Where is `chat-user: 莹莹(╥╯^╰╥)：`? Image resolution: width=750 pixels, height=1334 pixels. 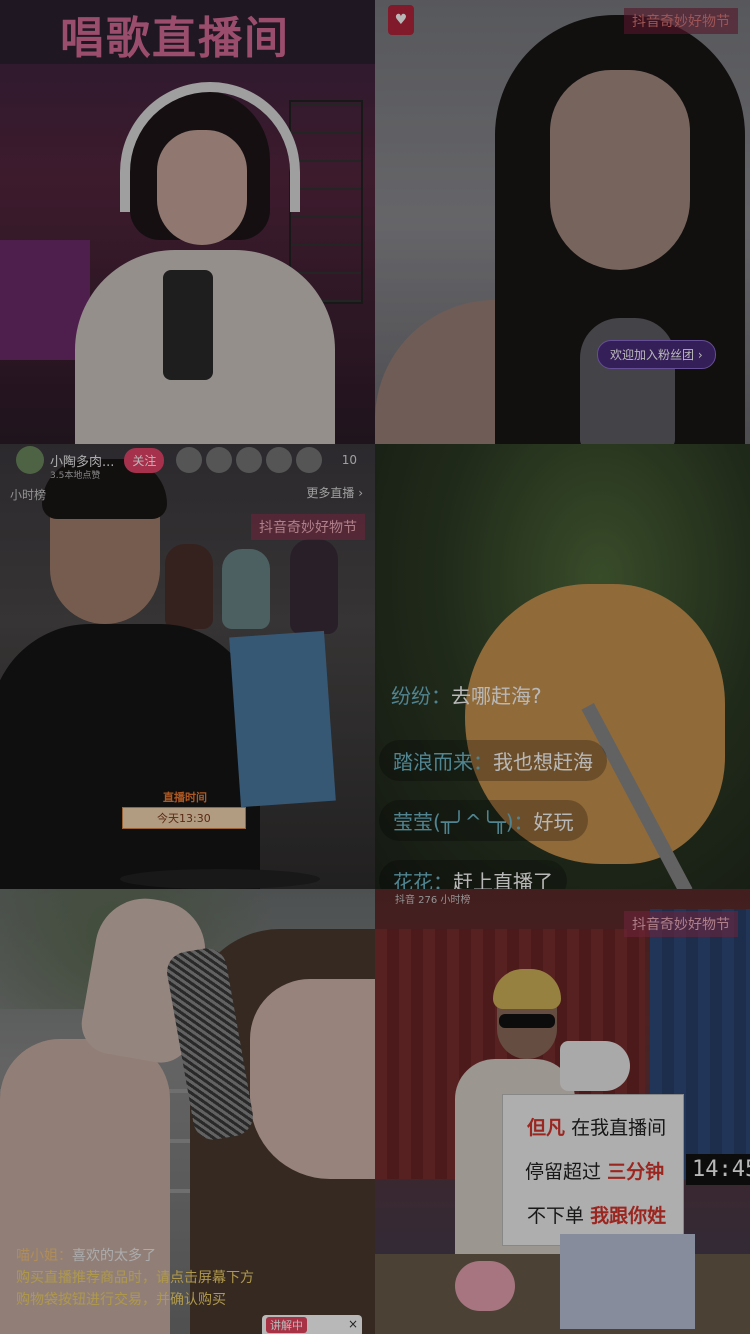 chat-user: 莹莹(╥╯^╰╥)： is located at coordinates (463, 822).